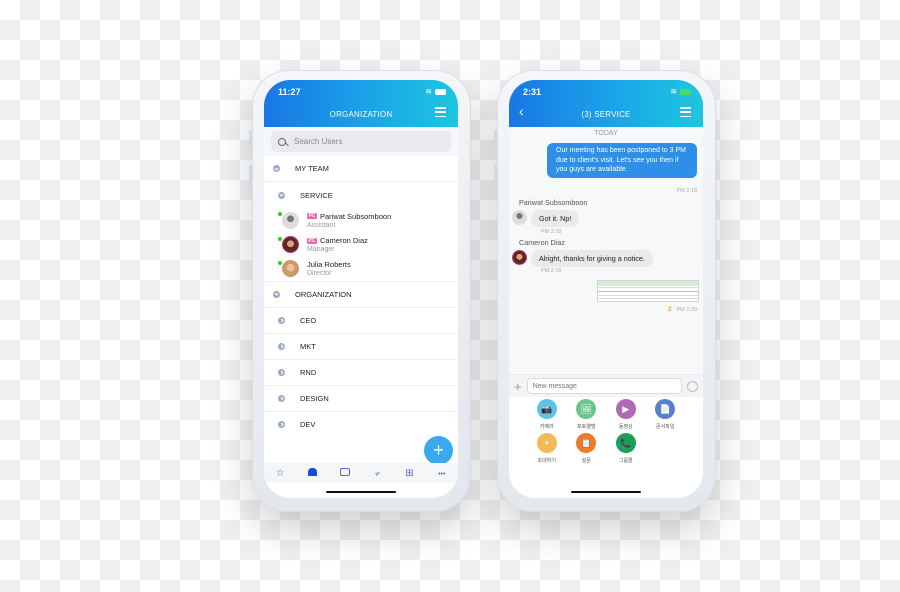 This screenshot has height=592, width=900. What do you see at coordinates (518, 386) in the screenshot?
I see `plus-icon: +` at bounding box center [518, 386].